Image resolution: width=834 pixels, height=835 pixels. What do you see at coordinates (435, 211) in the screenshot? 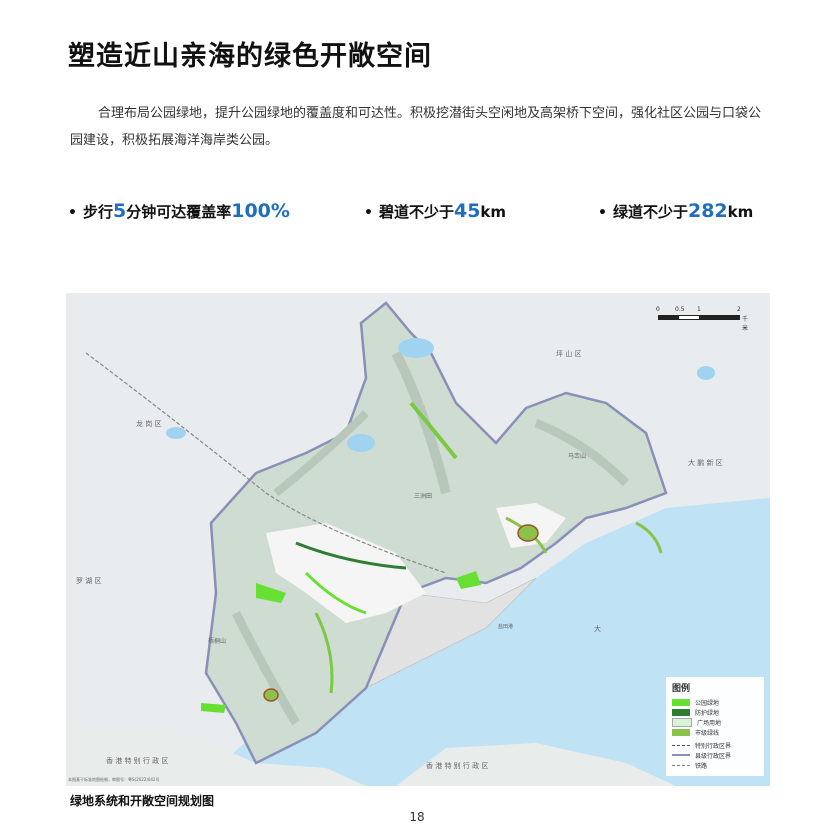
I see `metric-blueway: • 碧道不少于45km` at bounding box center [435, 211].